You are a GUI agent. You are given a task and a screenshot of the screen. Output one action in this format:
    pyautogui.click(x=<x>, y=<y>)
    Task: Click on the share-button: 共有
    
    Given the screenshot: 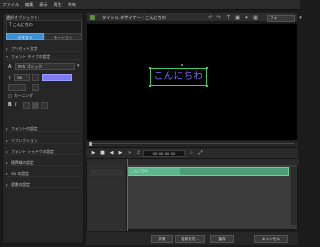 What is the action you would take?
    pyautogui.click(x=162, y=239)
    